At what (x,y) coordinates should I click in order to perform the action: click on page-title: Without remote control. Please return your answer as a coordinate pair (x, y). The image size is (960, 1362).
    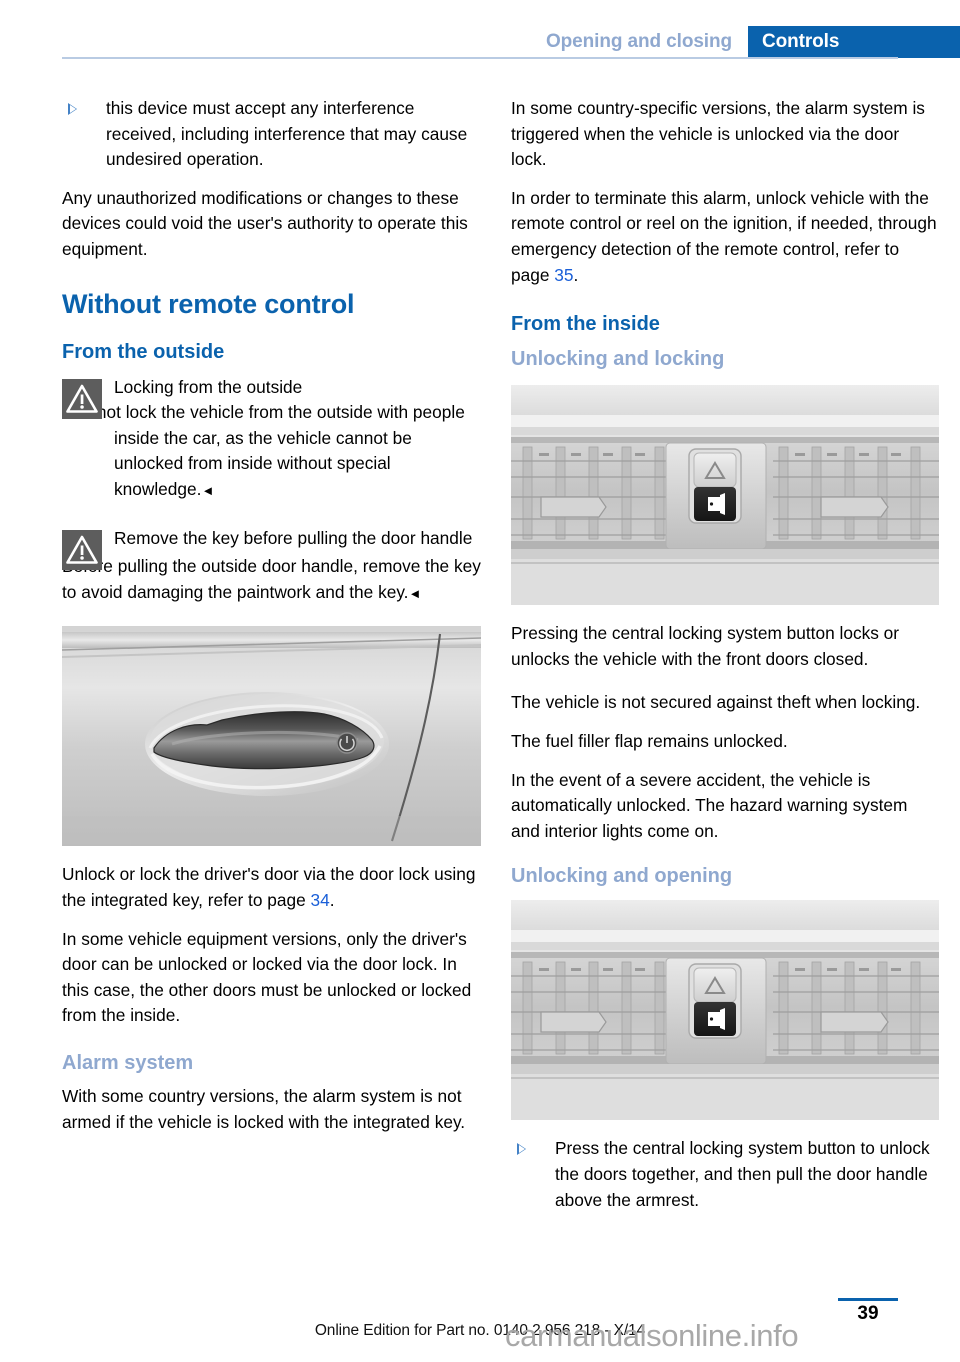
    Looking at the image, I should click on (208, 303).